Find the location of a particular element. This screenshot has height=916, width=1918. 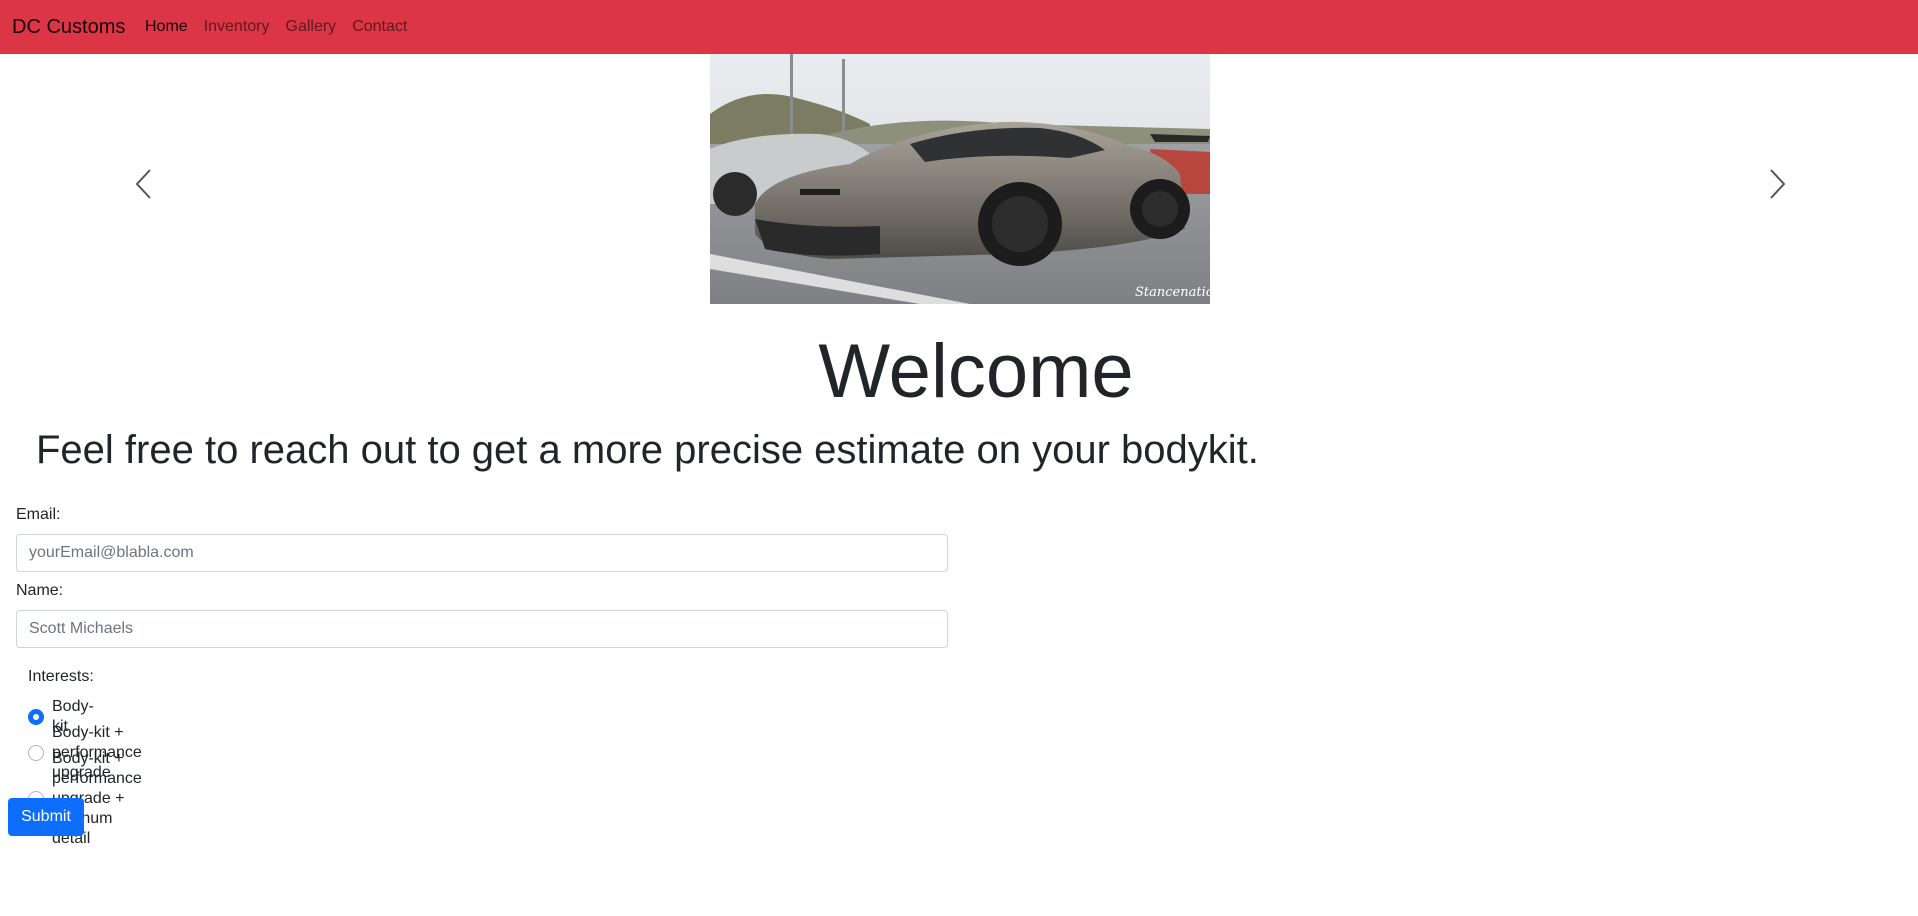

email-input is located at coordinates (482, 553).